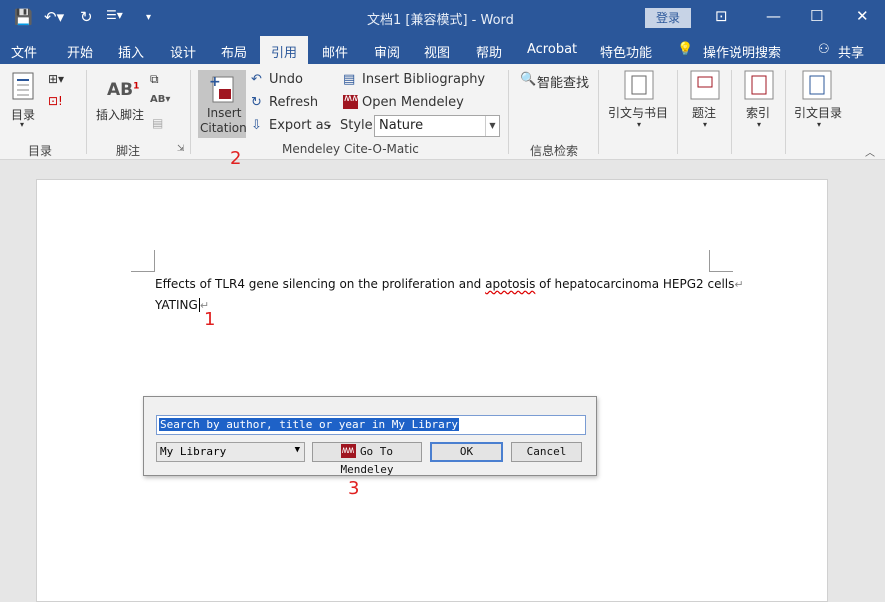  What do you see at coordinates (817, 85) in the screenshot?
I see `table-of-authorities-icon` at bounding box center [817, 85].